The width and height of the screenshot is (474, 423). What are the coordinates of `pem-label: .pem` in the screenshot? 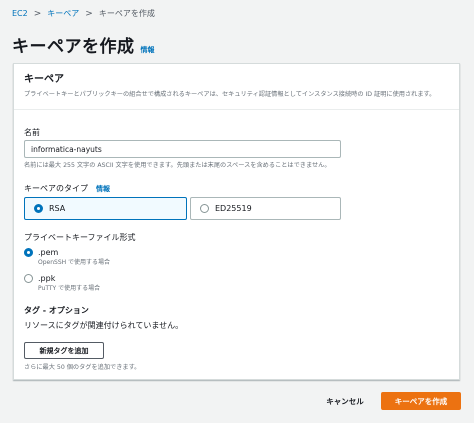 It's located at (48, 252).